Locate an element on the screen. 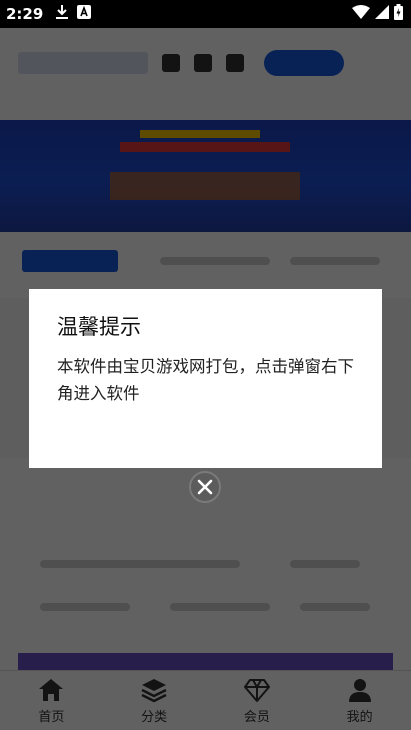  wifi-icon is located at coordinates (361, 14).